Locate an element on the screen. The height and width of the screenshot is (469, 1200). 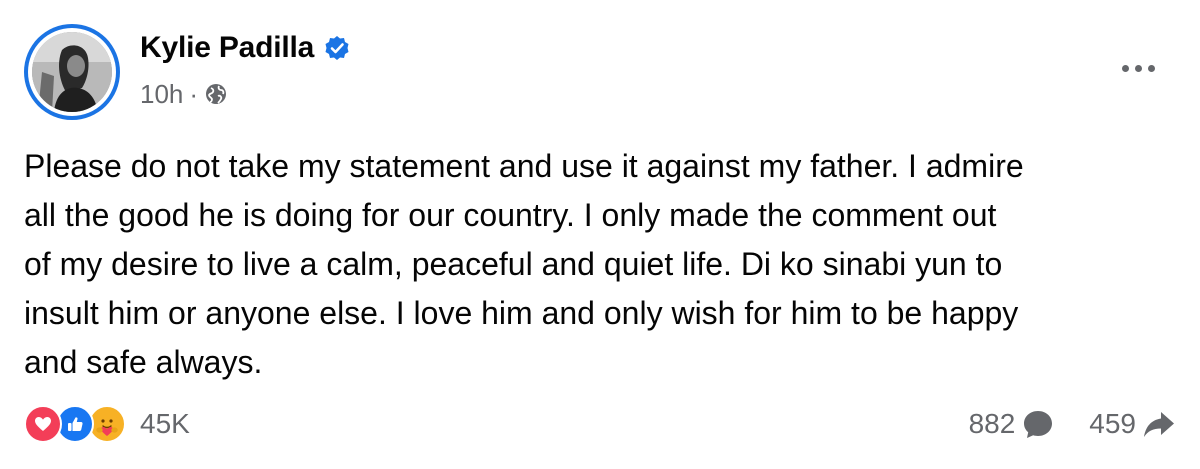
avatar is located at coordinates (72, 72).